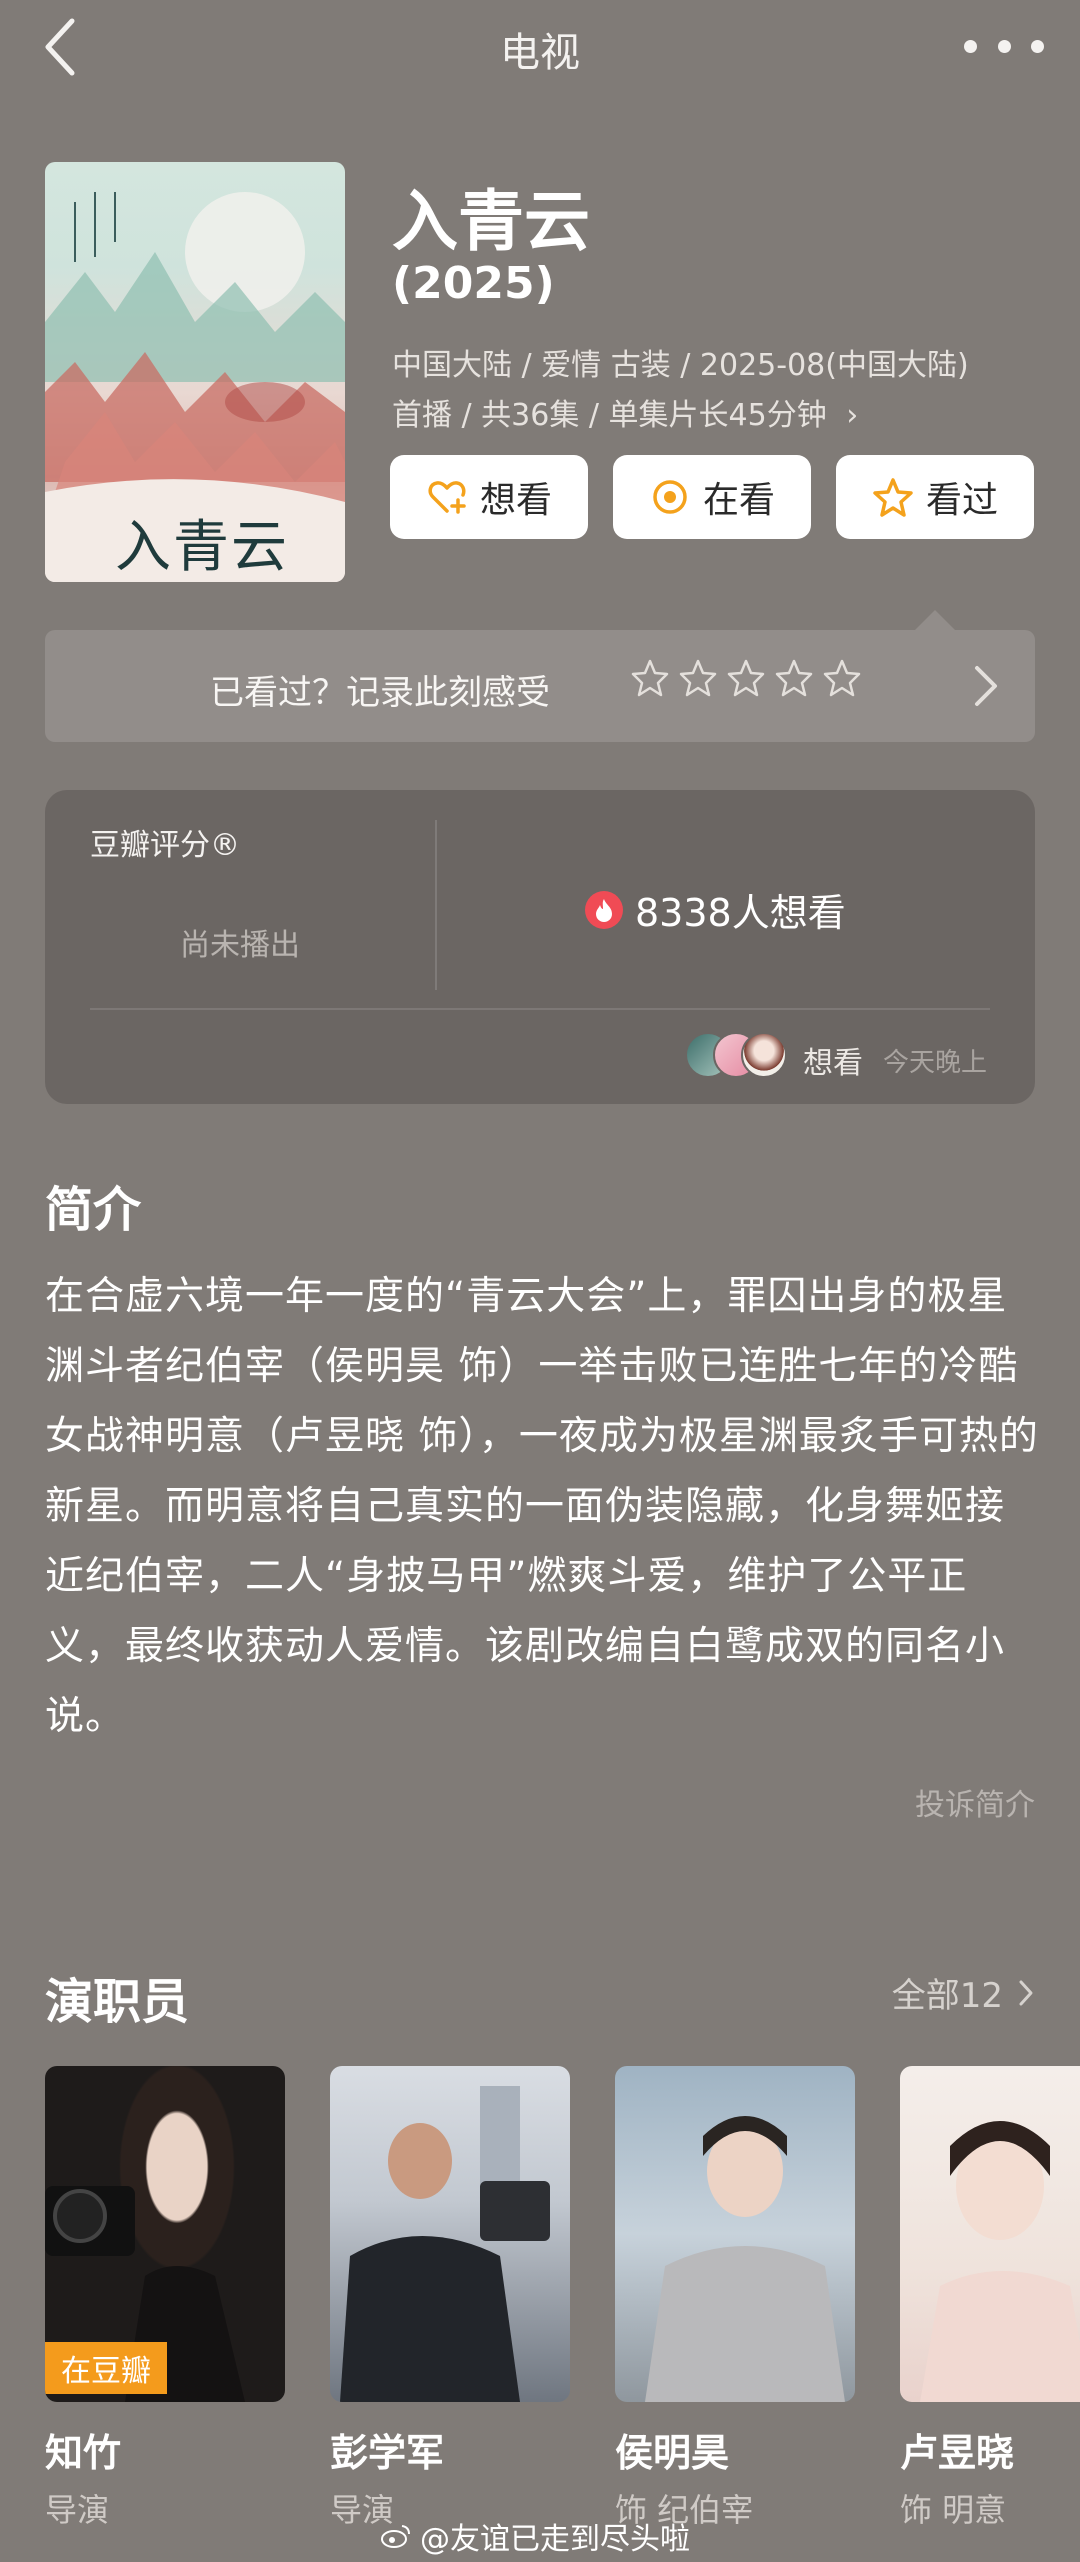 The height and width of the screenshot is (2562, 1080). I want to click on friend-status: 想看, so click(833, 1063).